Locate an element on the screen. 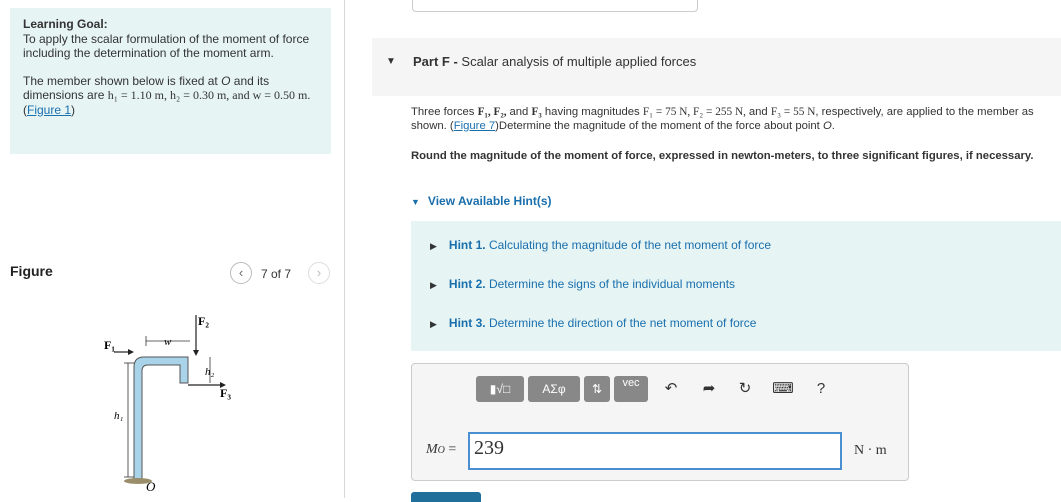  force-3-magnitude: F₃ = 55 N is located at coordinates (793, 112).